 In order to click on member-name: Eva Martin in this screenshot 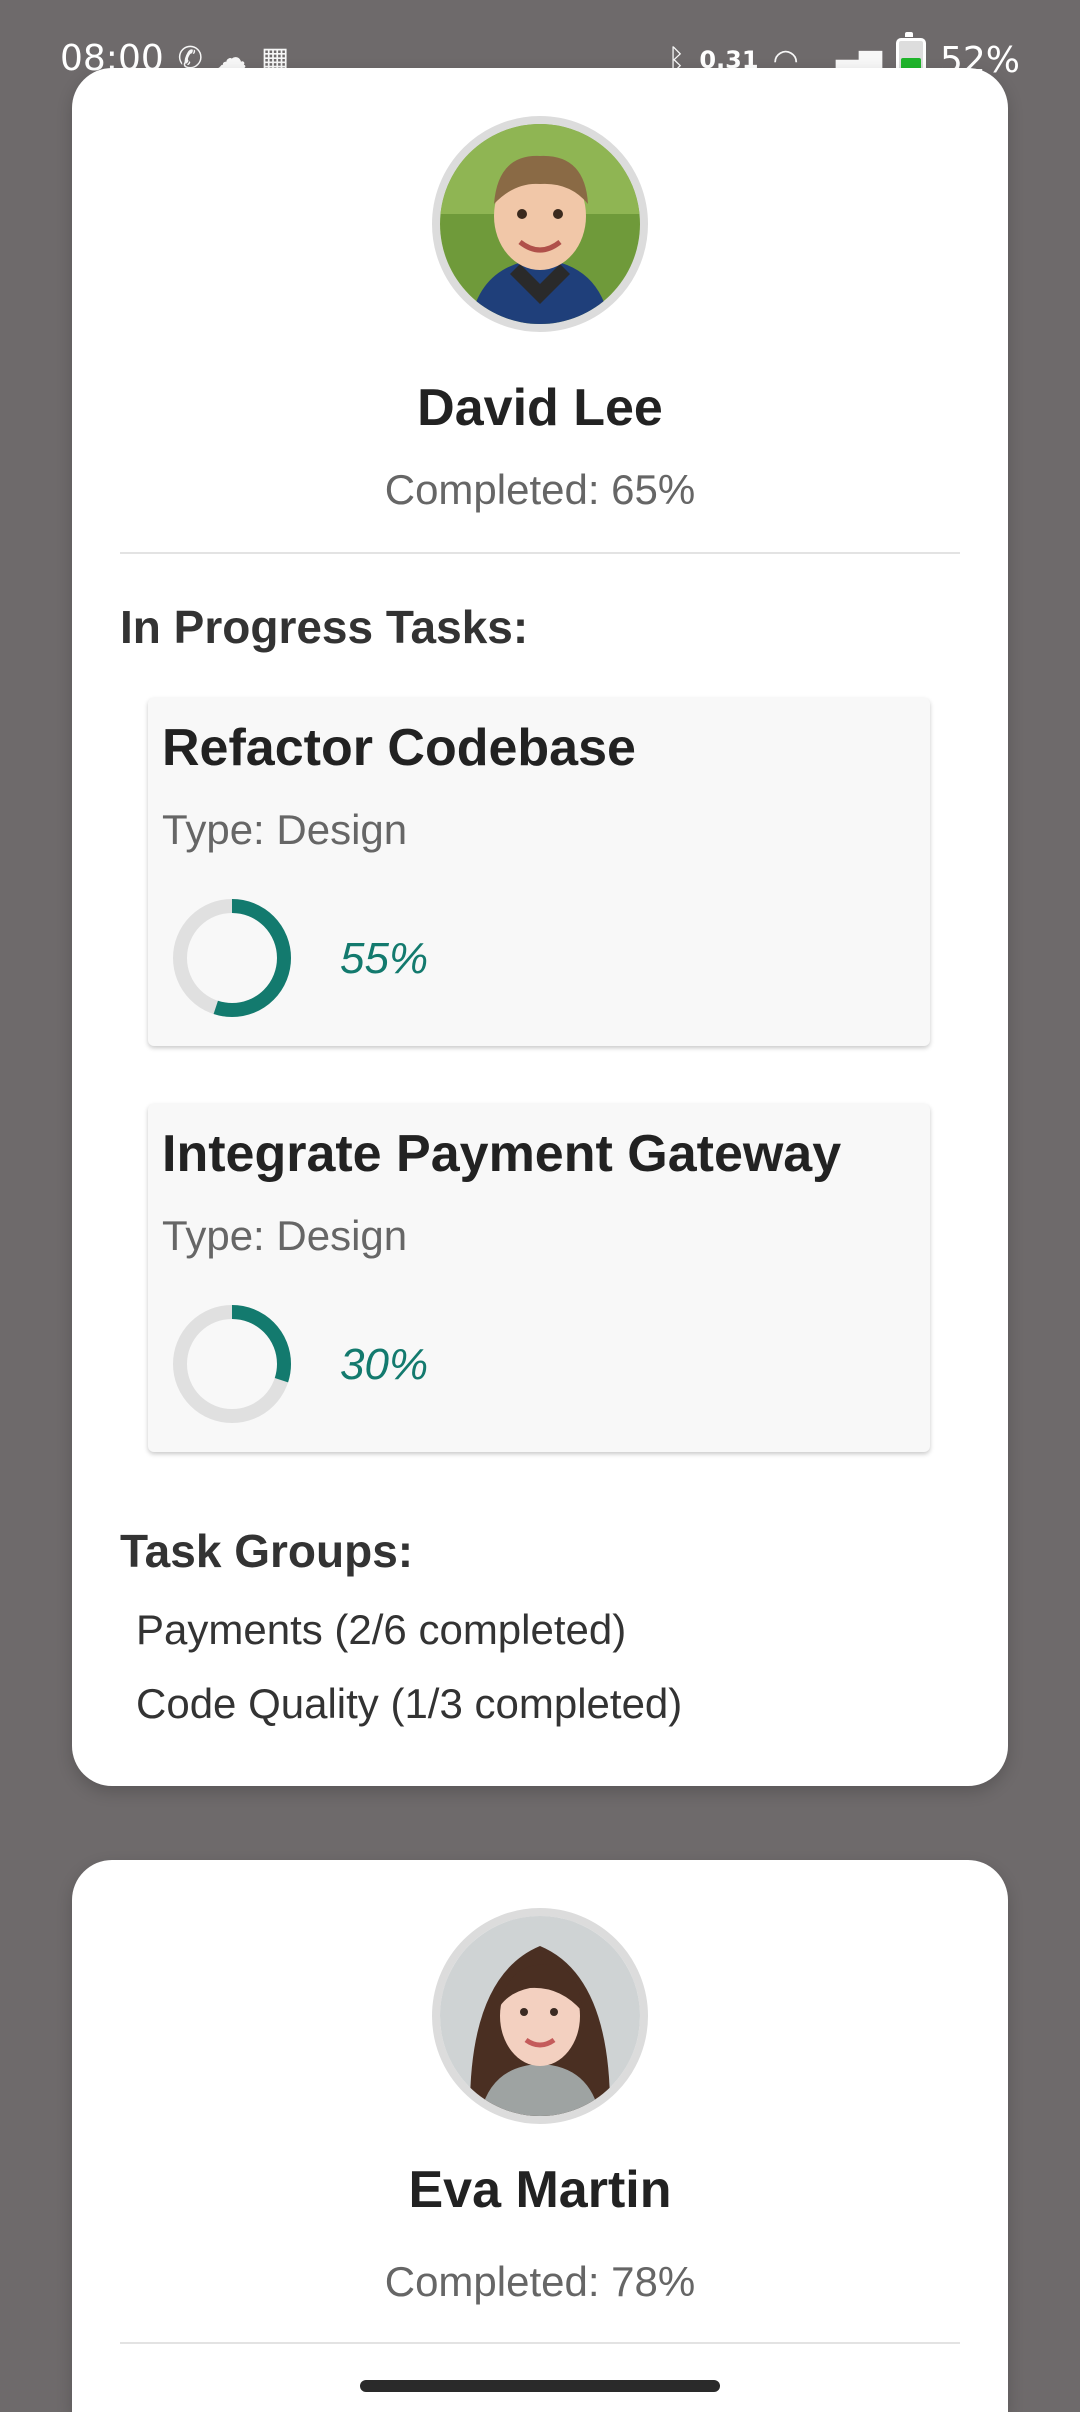, I will do `click(540, 2190)`.